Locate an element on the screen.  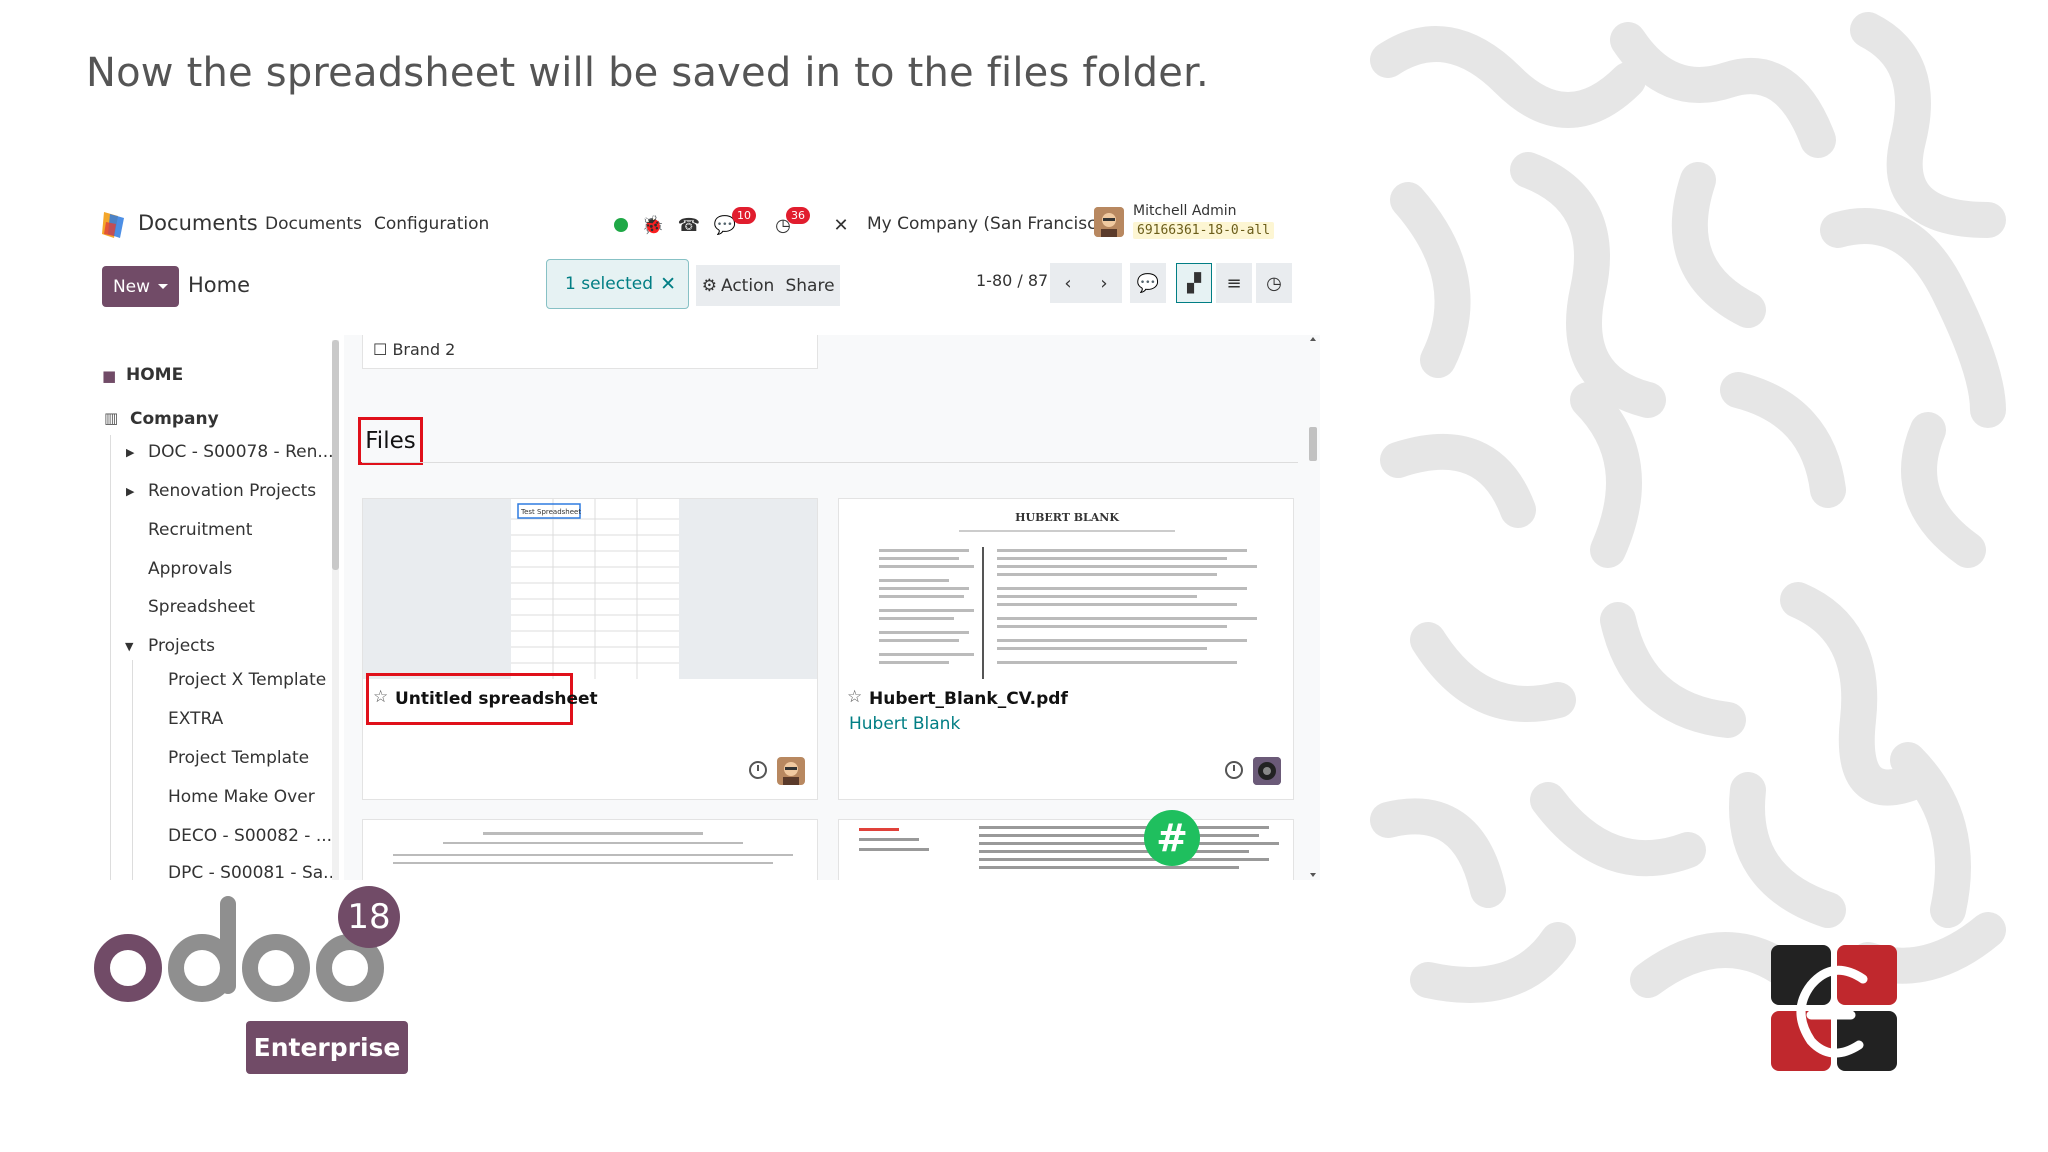
status-dot-icon is located at coordinates (621, 225).